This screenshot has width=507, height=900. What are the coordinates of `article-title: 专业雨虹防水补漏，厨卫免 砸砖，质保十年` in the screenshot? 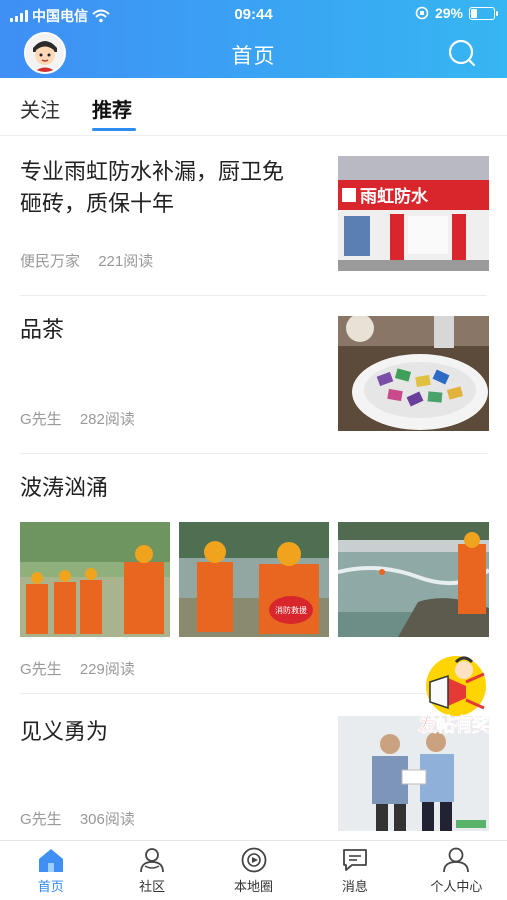 It's located at (170, 188).